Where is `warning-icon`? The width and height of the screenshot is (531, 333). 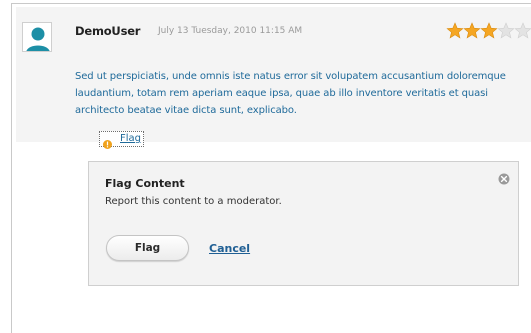 warning-icon is located at coordinates (107, 141).